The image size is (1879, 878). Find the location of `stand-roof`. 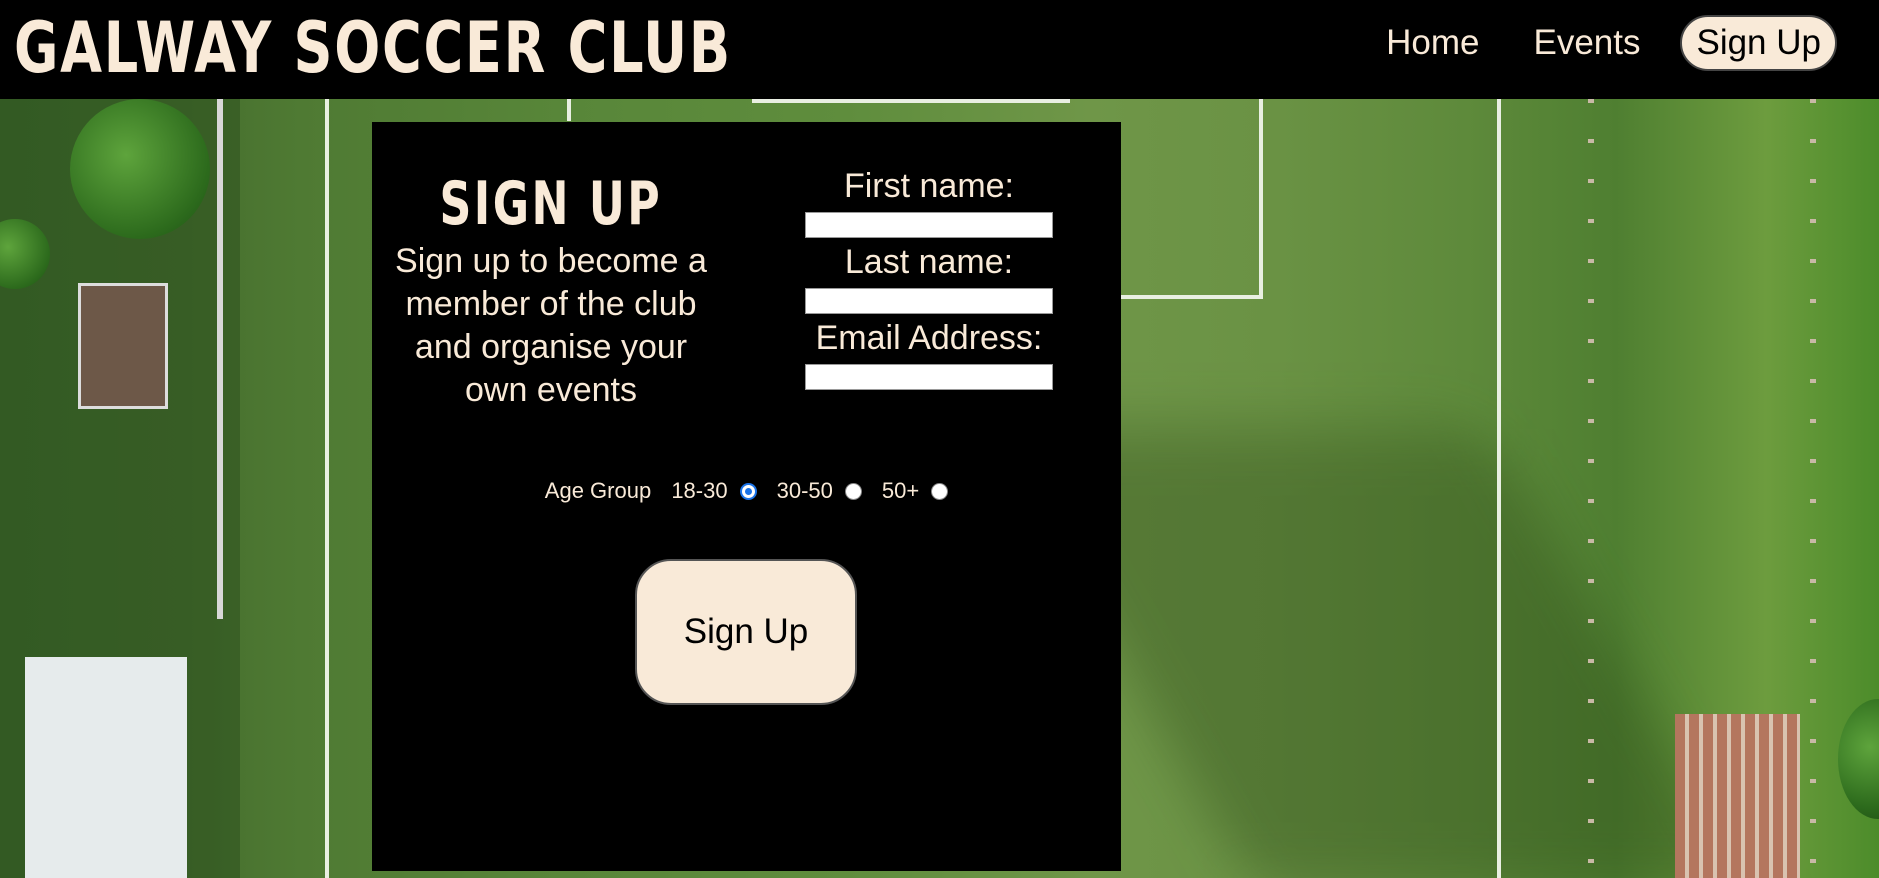

stand-roof is located at coordinates (106, 767).